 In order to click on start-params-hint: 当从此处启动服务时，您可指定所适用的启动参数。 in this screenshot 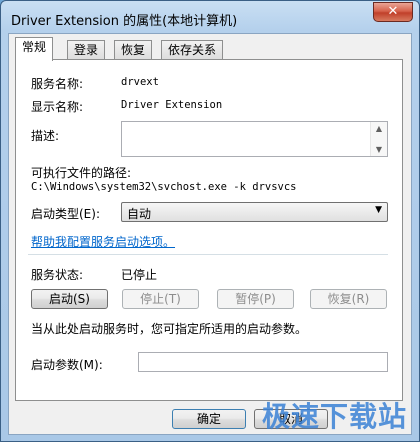, I will do `click(169, 329)`.